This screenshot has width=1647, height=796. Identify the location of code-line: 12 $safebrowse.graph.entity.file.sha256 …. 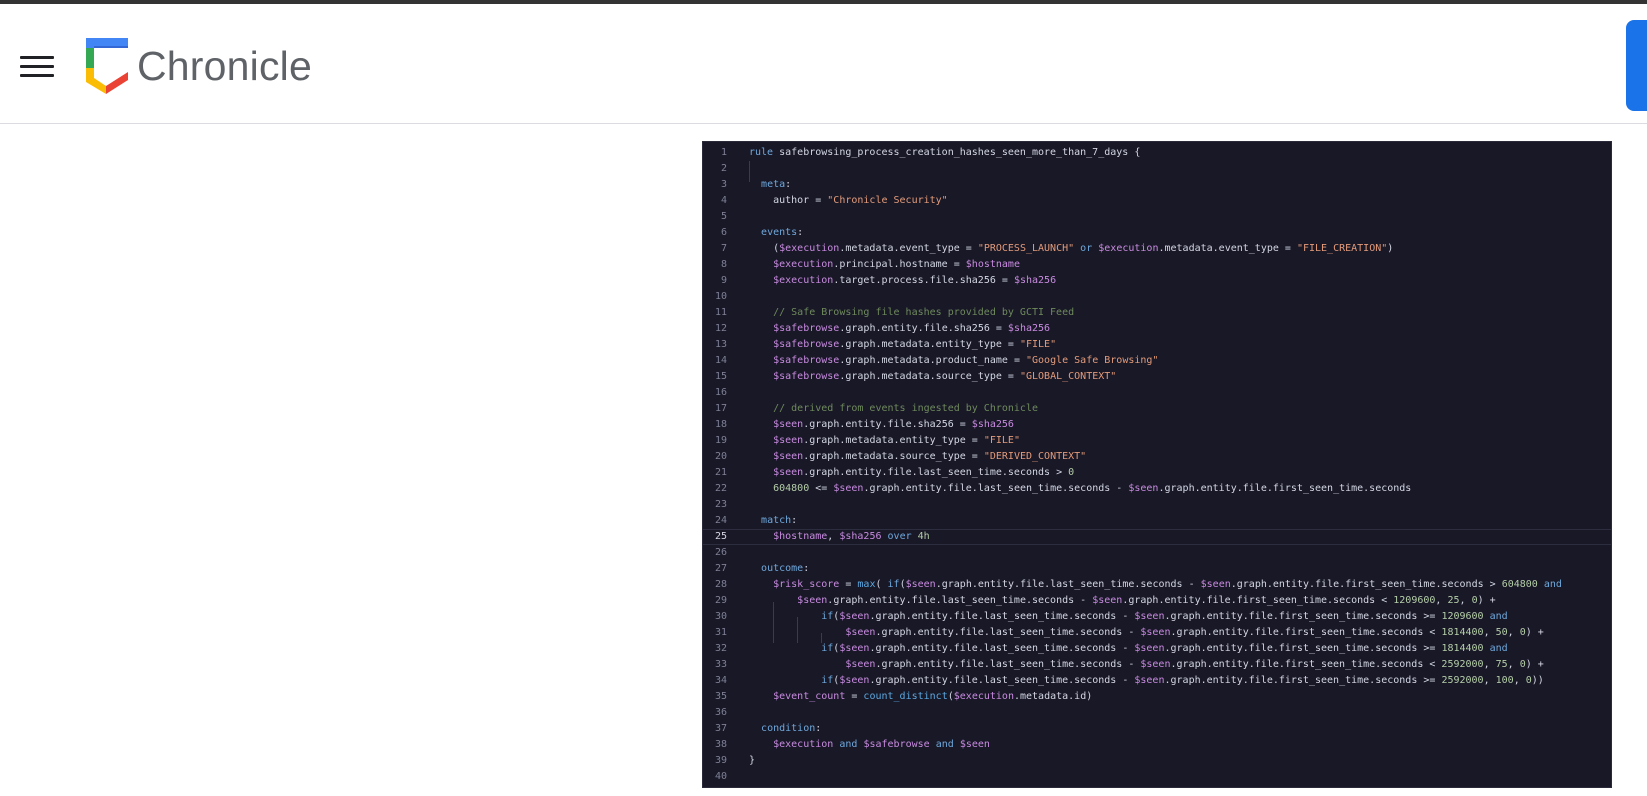
(1157, 329).